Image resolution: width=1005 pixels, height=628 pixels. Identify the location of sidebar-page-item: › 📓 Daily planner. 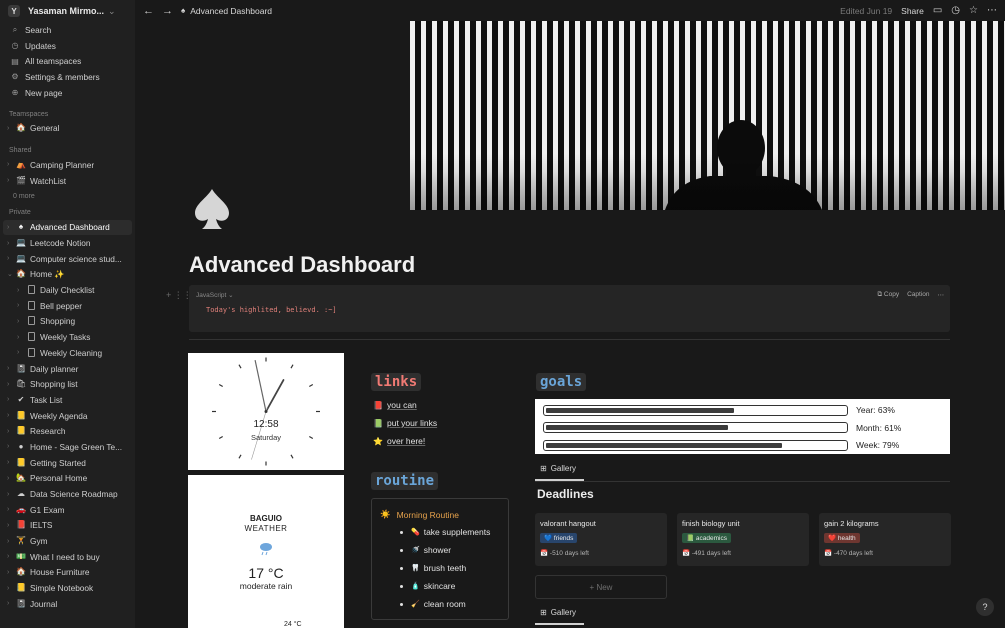
(67, 369).